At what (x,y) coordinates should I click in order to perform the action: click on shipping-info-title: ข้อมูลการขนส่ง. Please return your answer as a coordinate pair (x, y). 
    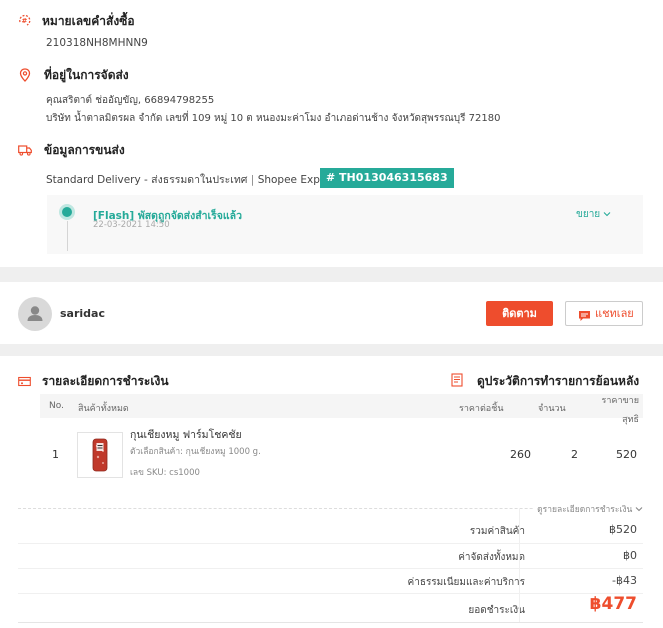
    Looking at the image, I should click on (84, 150).